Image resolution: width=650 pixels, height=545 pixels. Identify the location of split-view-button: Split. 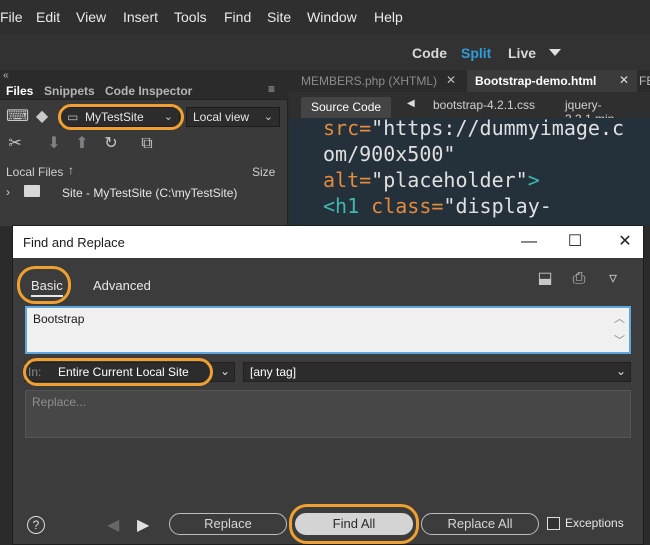
(476, 53).